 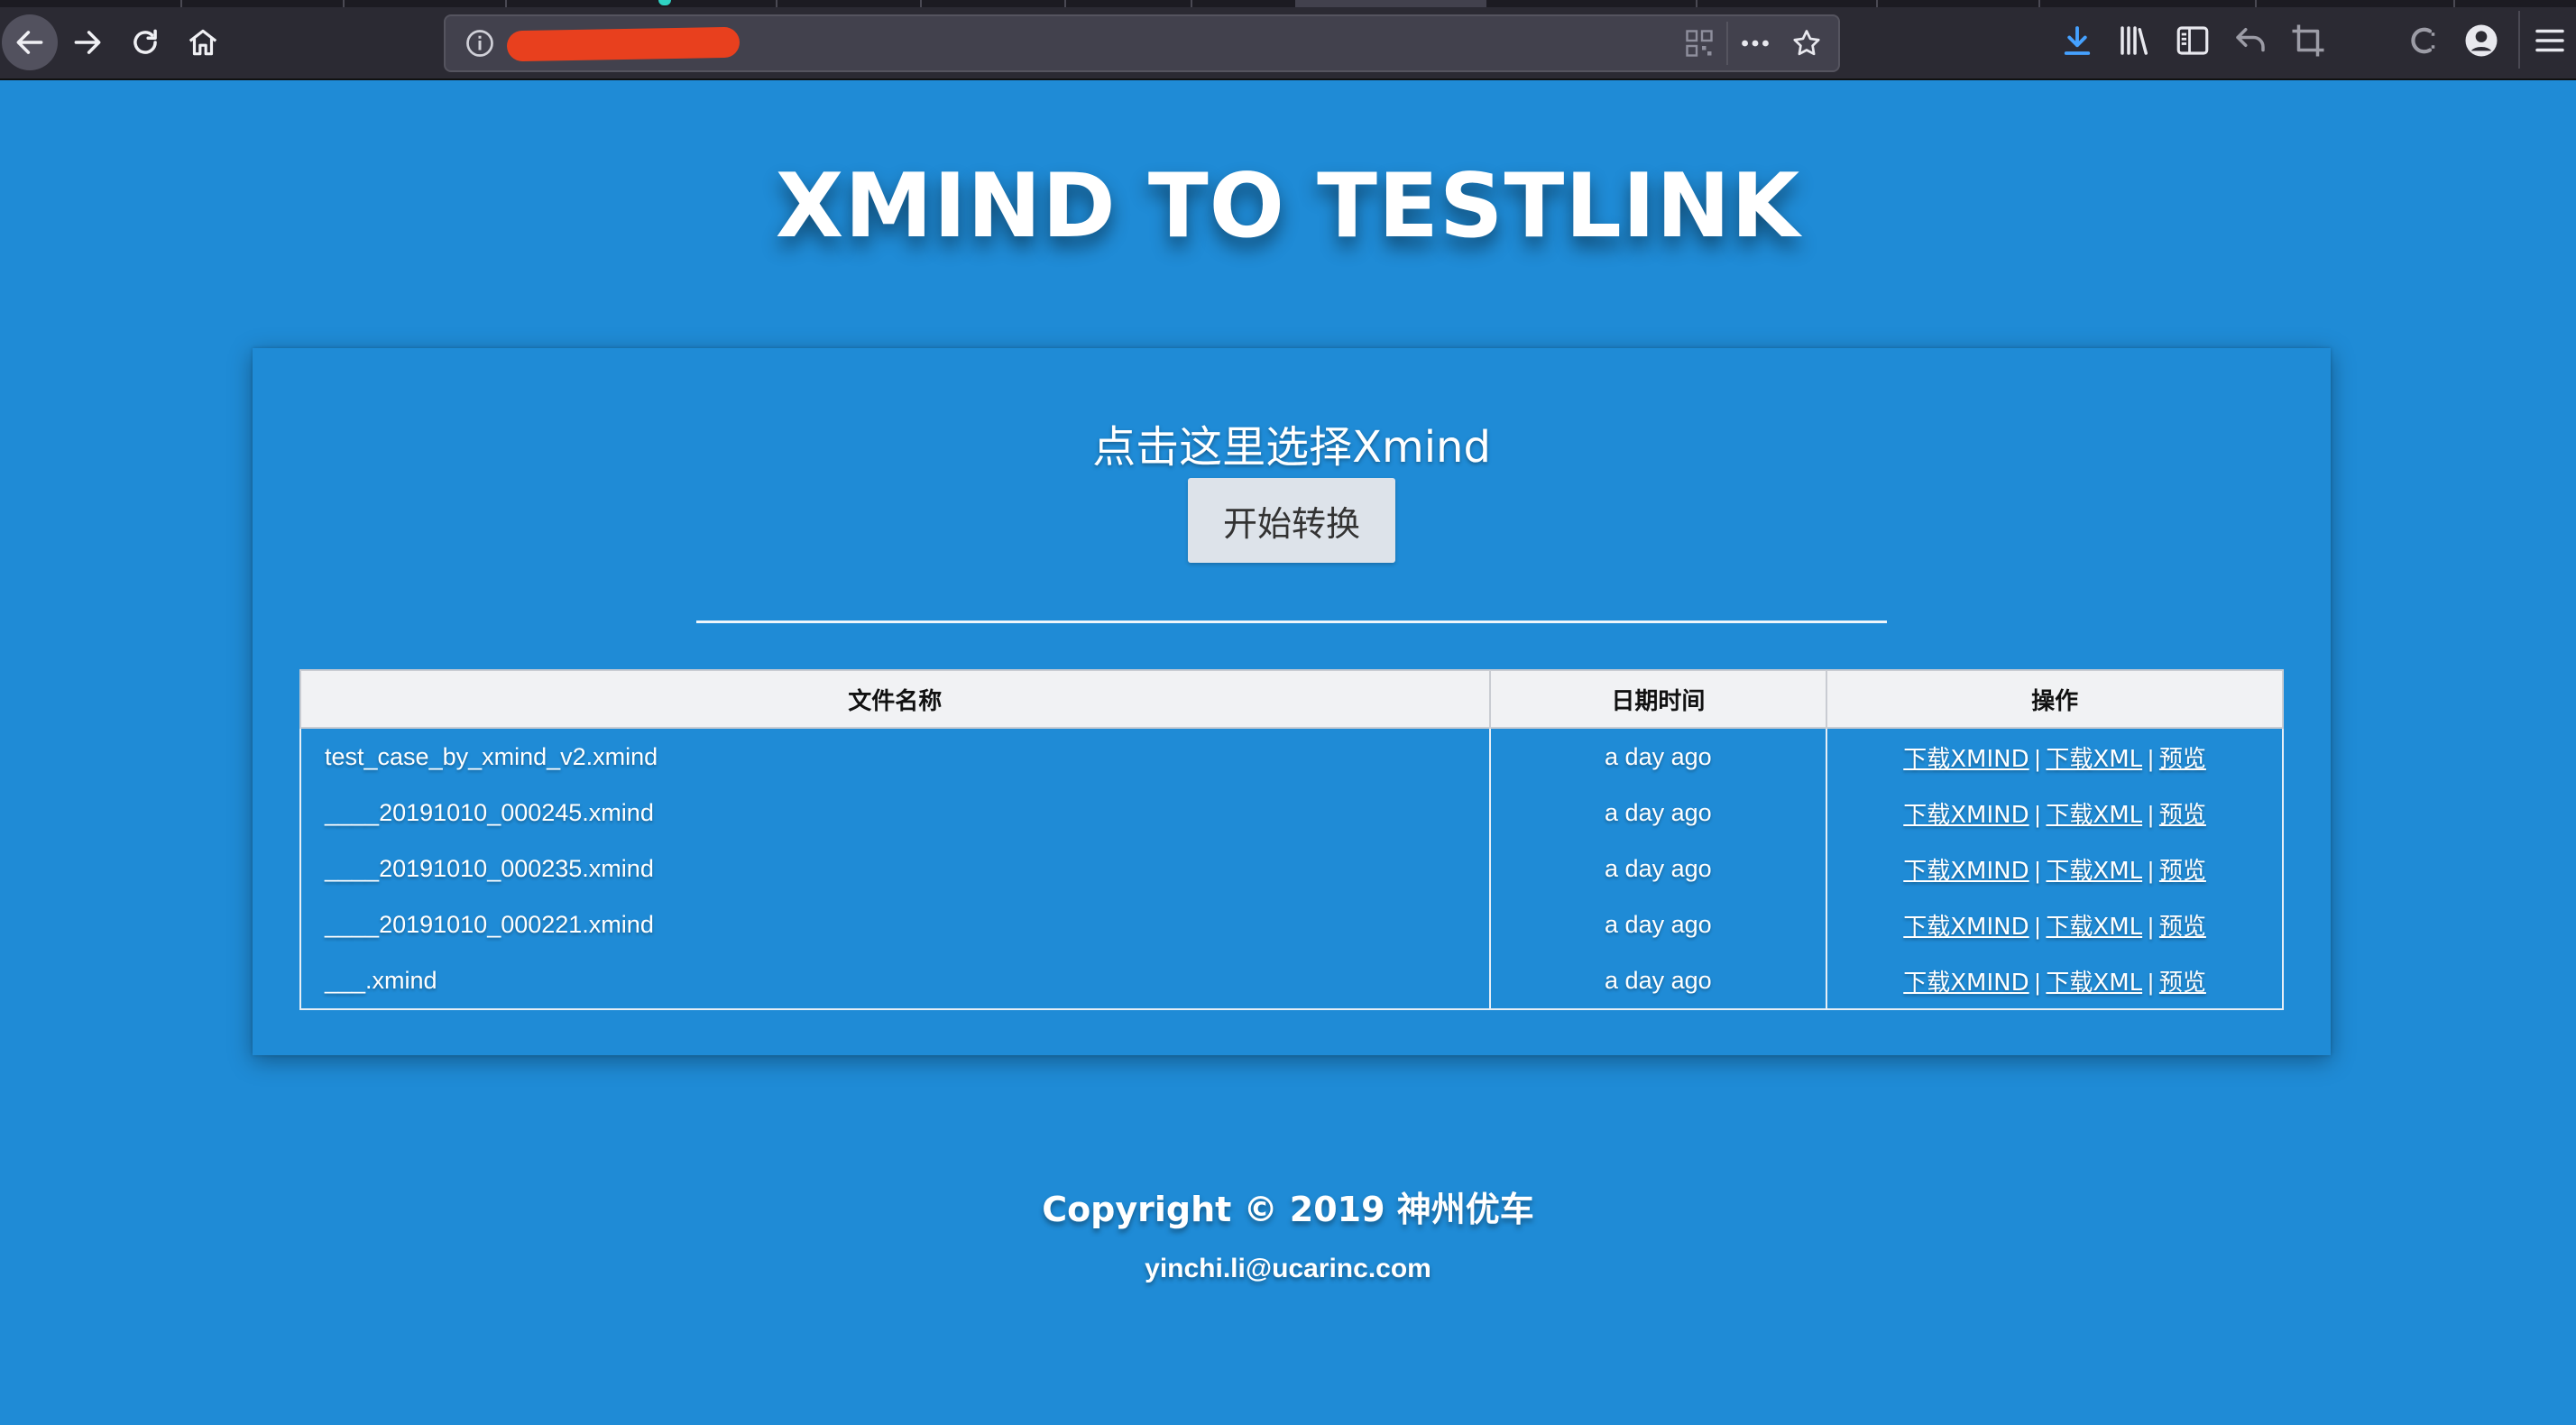 What do you see at coordinates (1292, 442) in the screenshot?
I see `choose-xmind-file: 点击这里选择Xmind` at bounding box center [1292, 442].